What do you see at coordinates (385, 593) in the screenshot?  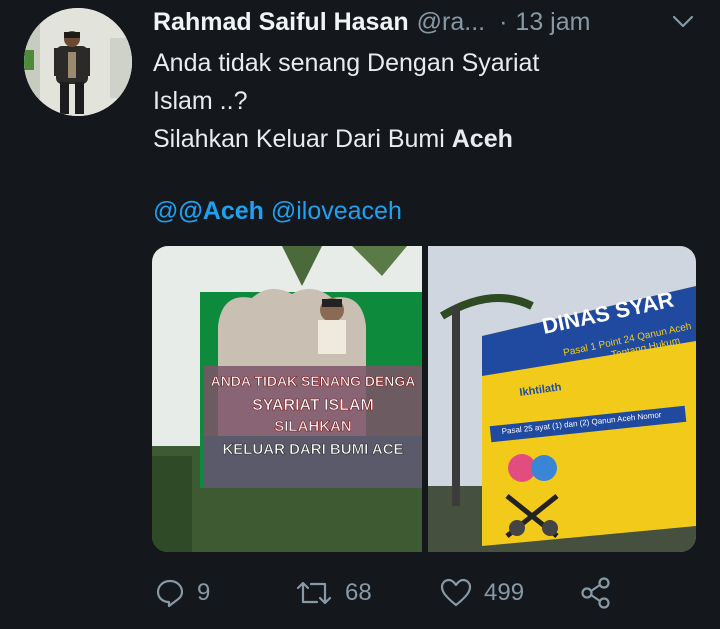 I see `tweet-actions: 9 68 499` at bounding box center [385, 593].